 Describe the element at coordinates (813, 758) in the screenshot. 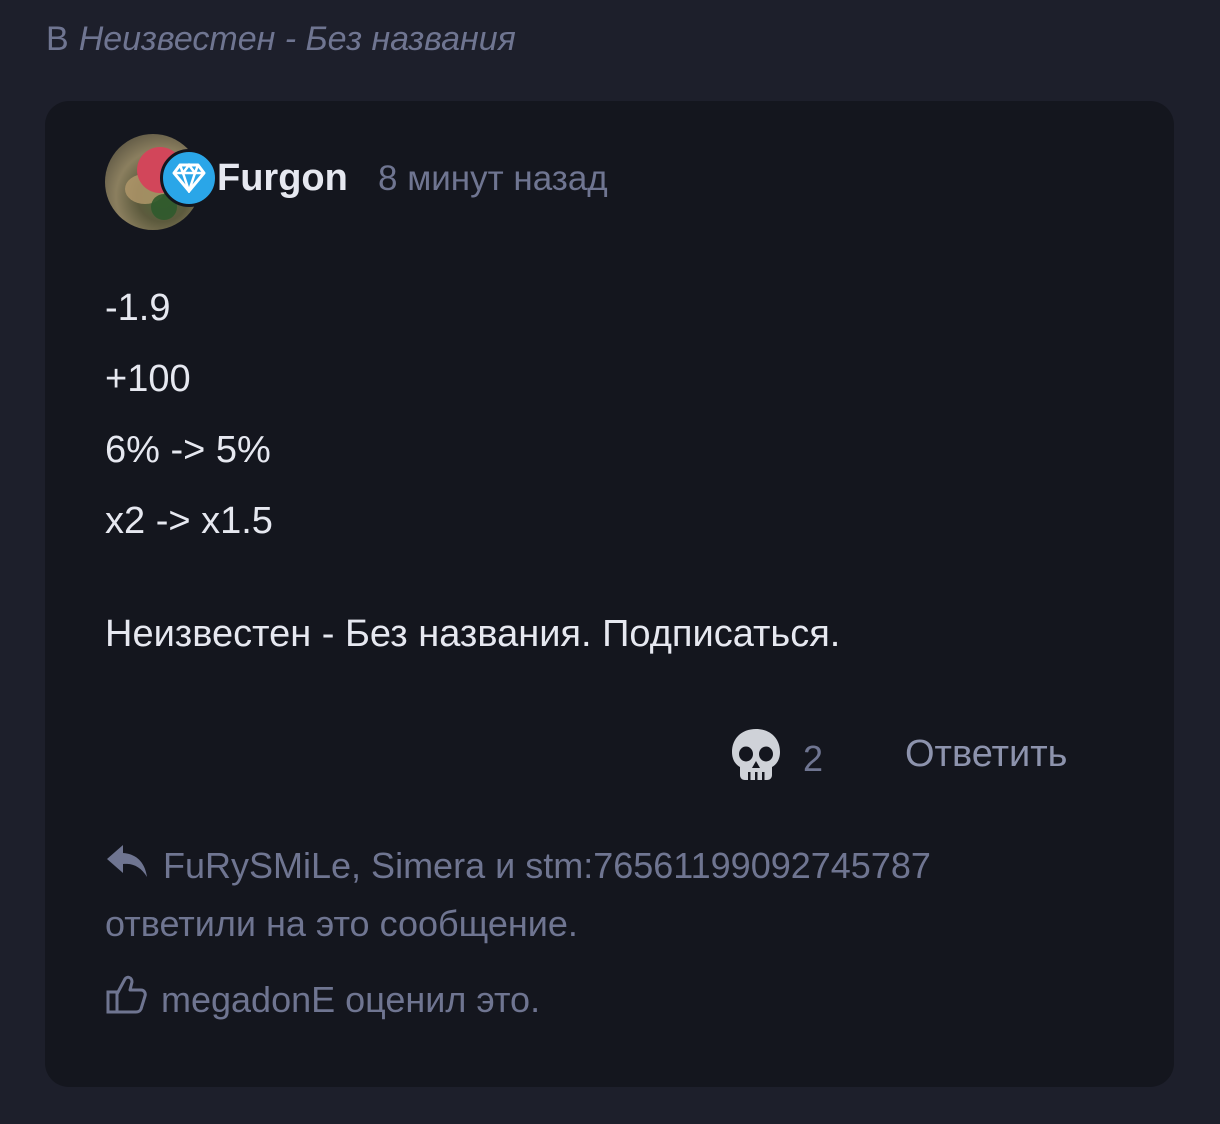

I see `reaction-count: 2` at that location.